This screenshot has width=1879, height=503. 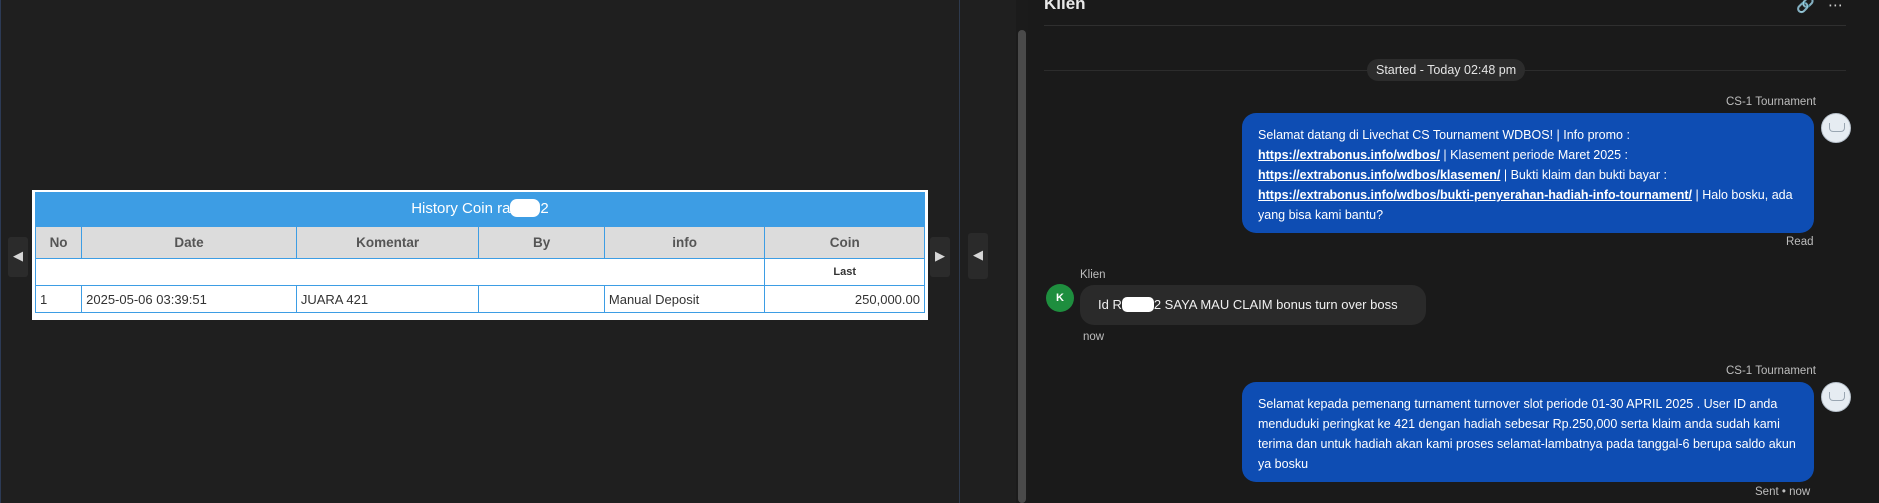 What do you see at coordinates (940, 257) in the screenshot?
I see `arrow-right-icon: ▶` at bounding box center [940, 257].